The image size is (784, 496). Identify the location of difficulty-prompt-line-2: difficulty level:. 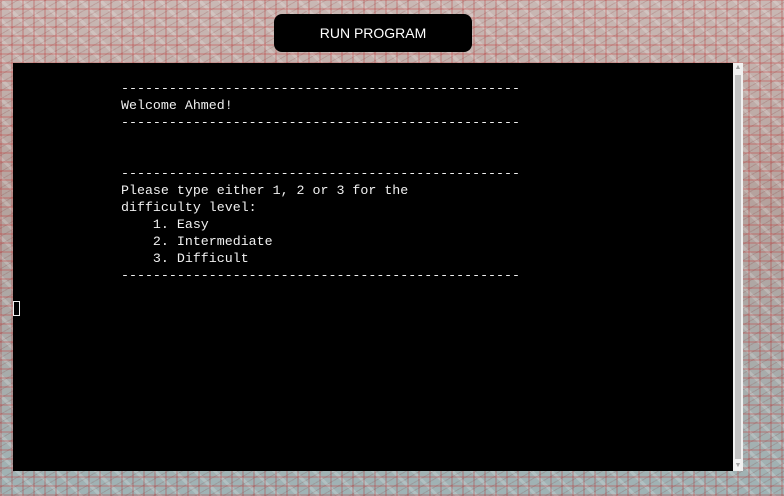
(189, 207).